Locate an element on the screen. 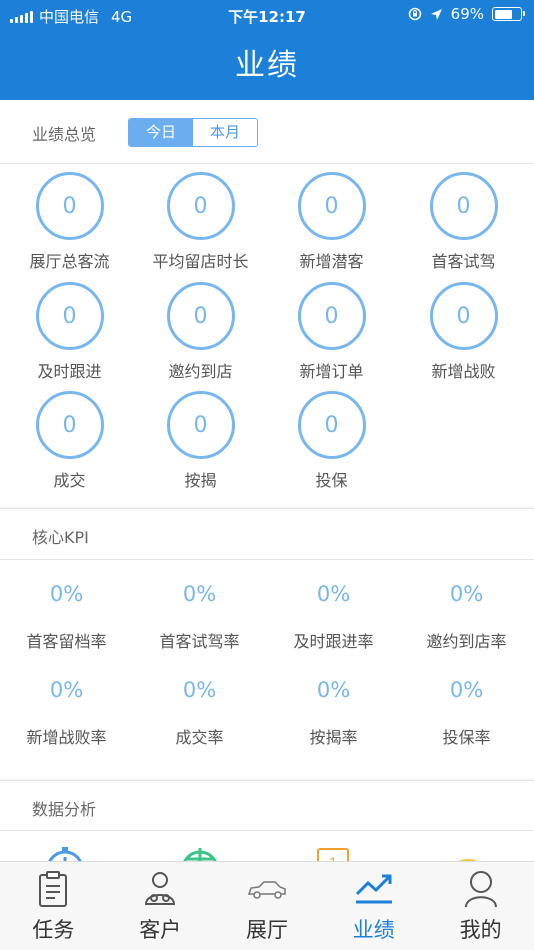 Image resolution: width=534 pixels, height=950 pixels. tab-showroom: 展厅 is located at coordinates (267, 906).